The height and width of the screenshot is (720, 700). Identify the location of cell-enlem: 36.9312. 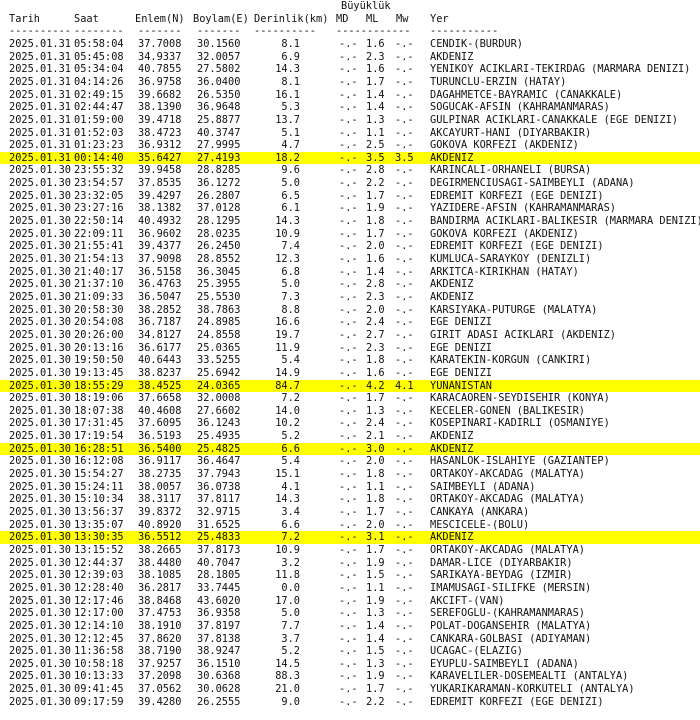
(160, 145).